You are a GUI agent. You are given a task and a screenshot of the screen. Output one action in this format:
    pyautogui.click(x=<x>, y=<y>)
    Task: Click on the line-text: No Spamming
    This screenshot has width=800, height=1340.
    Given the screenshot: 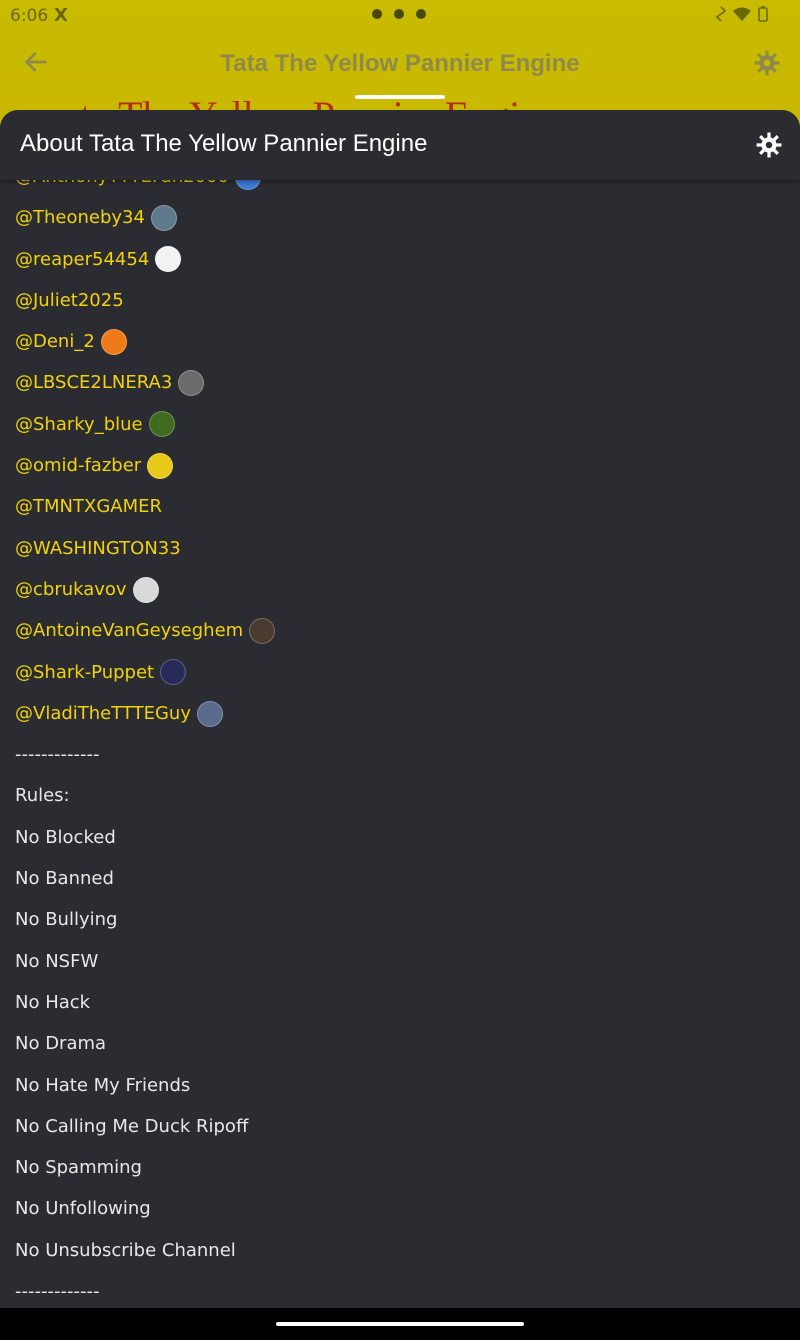 What is the action you would take?
    pyautogui.click(x=78, y=1168)
    